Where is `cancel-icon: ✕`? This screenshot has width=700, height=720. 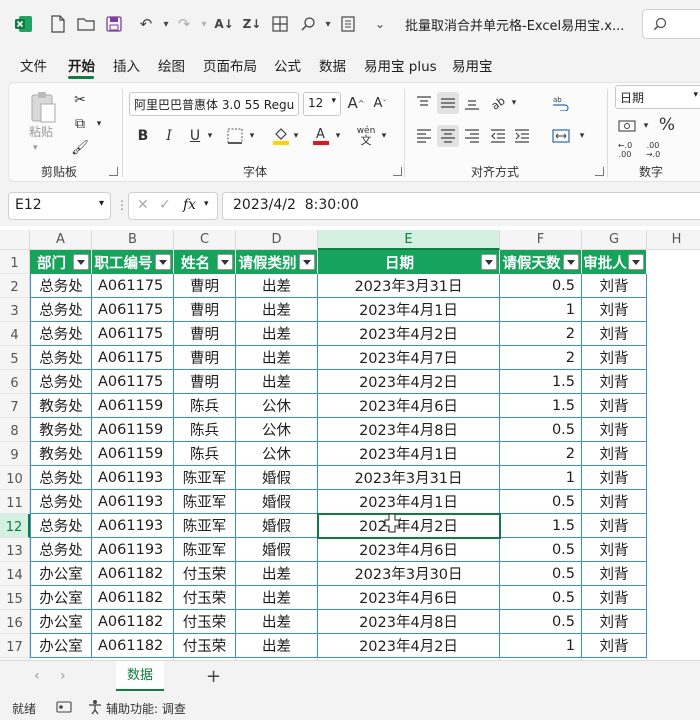
cancel-icon: ✕ is located at coordinates (143, 205).